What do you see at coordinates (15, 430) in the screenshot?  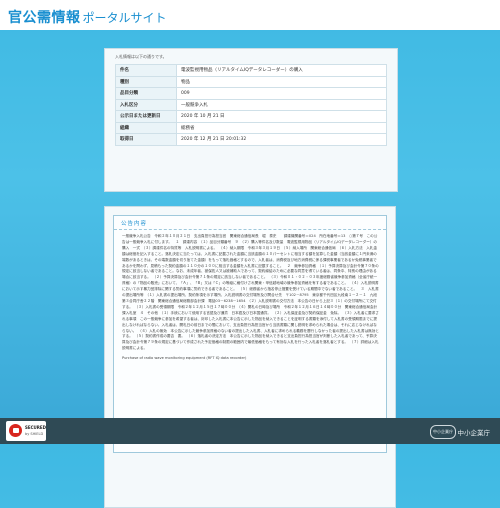 I see `lock-icon` at bounding box center [15, 430].